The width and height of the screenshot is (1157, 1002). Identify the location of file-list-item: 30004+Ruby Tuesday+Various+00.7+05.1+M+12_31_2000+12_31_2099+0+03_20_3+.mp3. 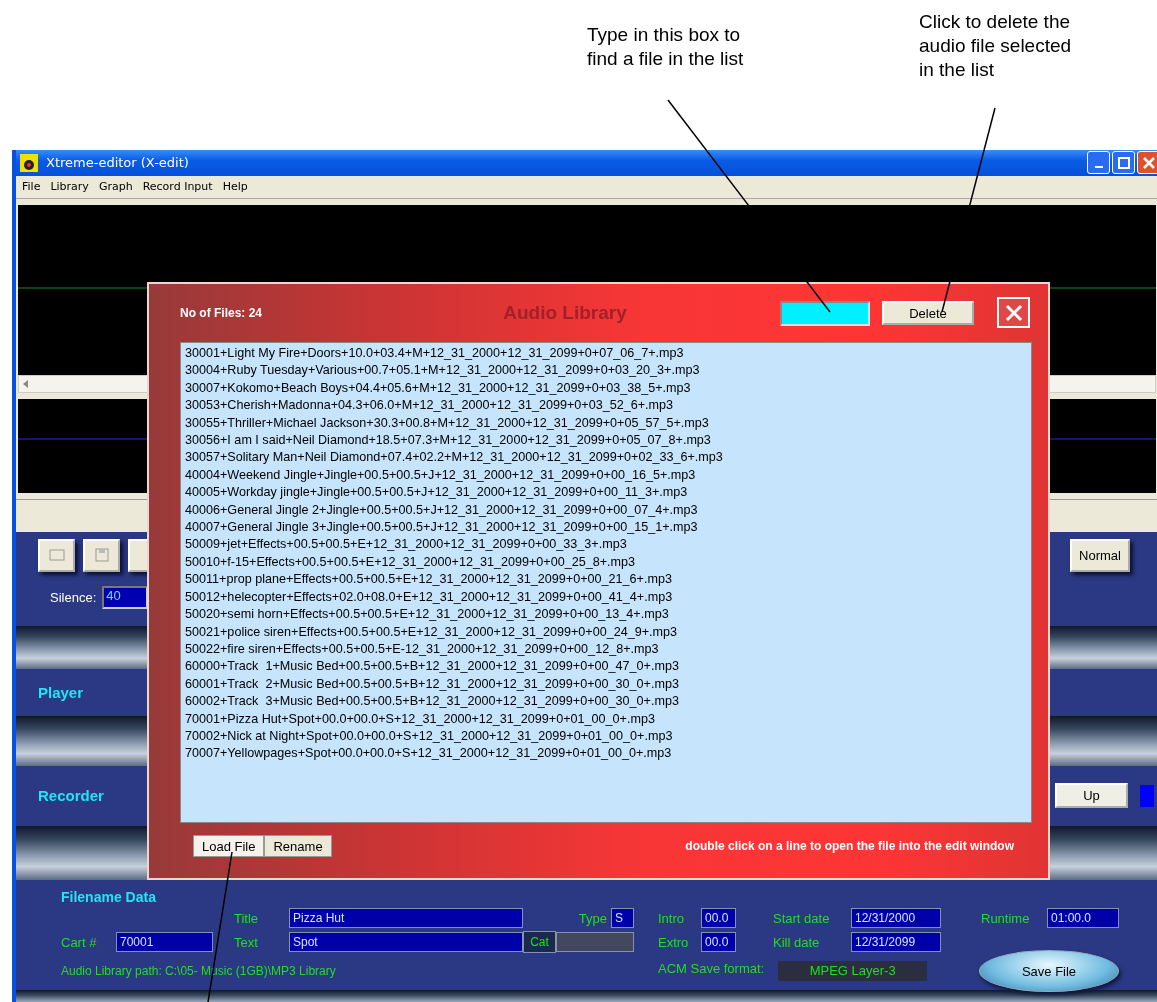
(606, 371).